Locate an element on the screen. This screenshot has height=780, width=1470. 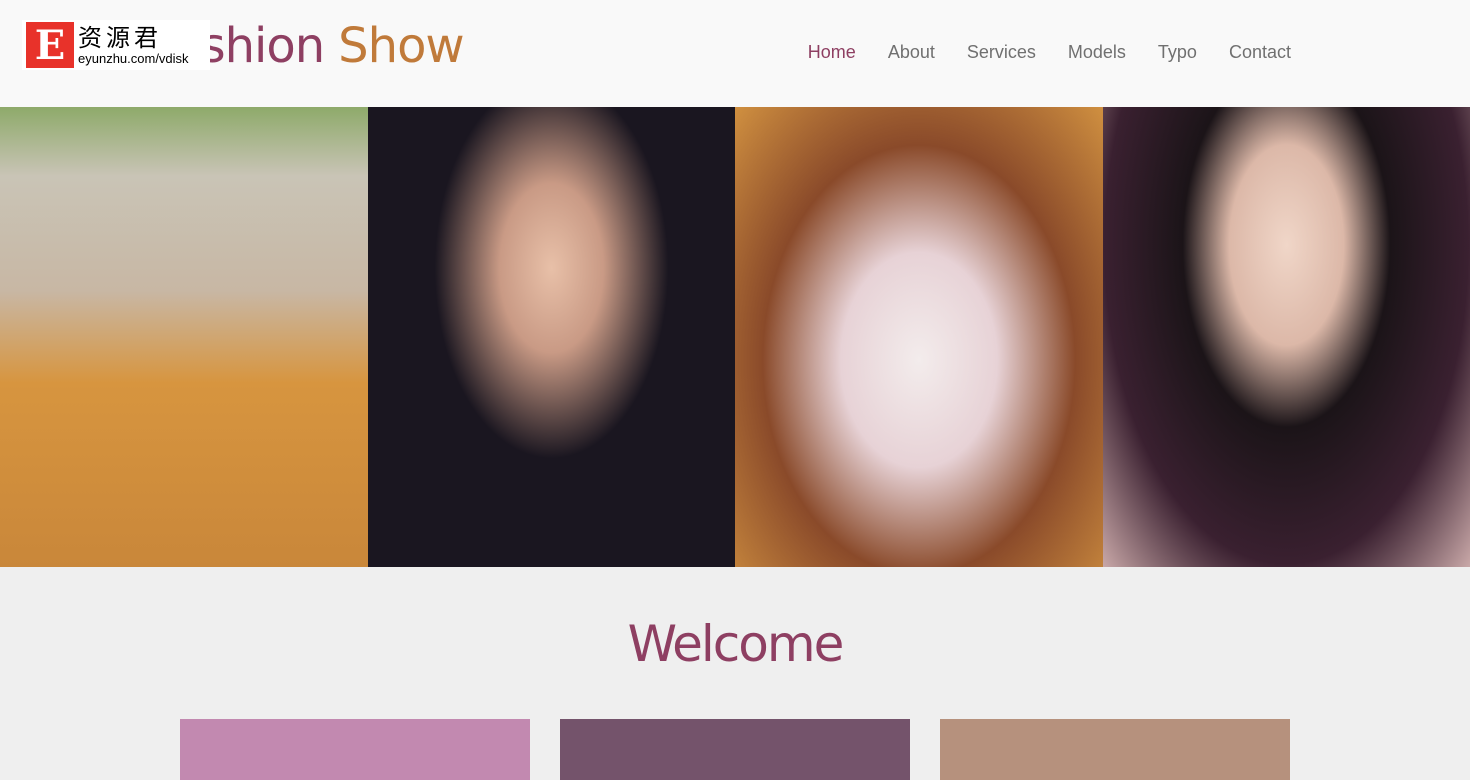
main-nav: Home About Services Models Typo Contact is located at coordinates (1049, 52).